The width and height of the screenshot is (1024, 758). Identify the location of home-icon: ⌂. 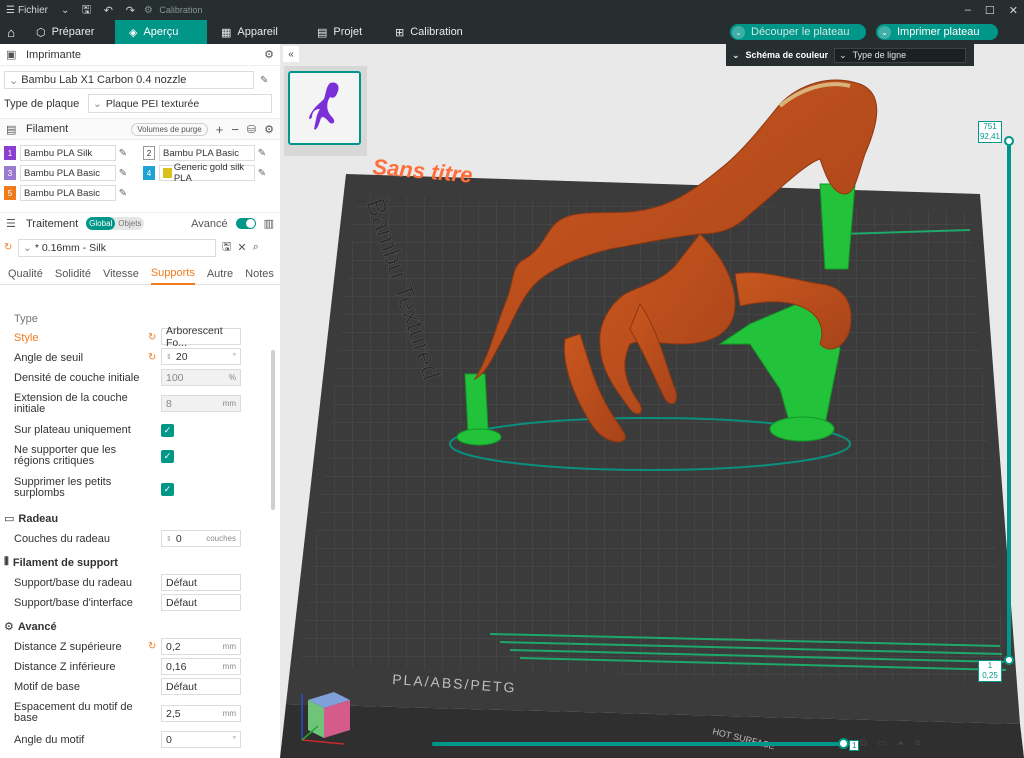
(11, 32).